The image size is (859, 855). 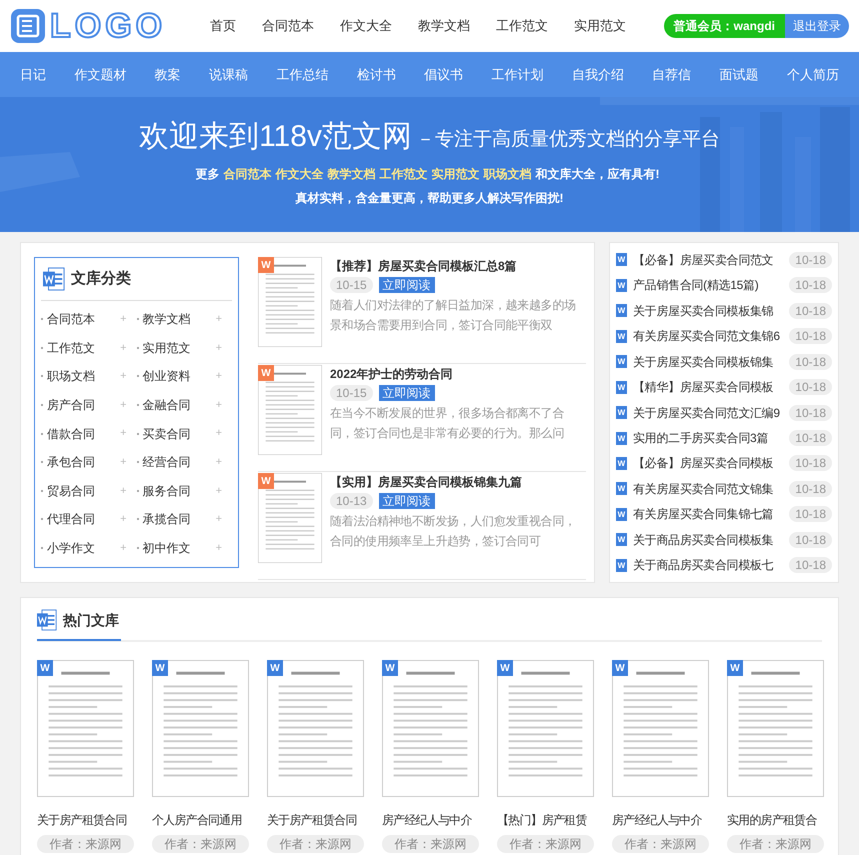 I want to click on category-link: 金融合同, so click(x=166, y=405).